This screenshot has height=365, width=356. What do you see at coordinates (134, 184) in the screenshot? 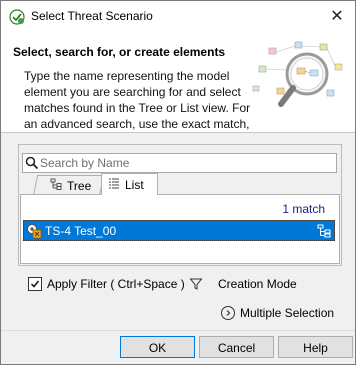
I see `tab-list-label: List` at bounding box center [134, 184].